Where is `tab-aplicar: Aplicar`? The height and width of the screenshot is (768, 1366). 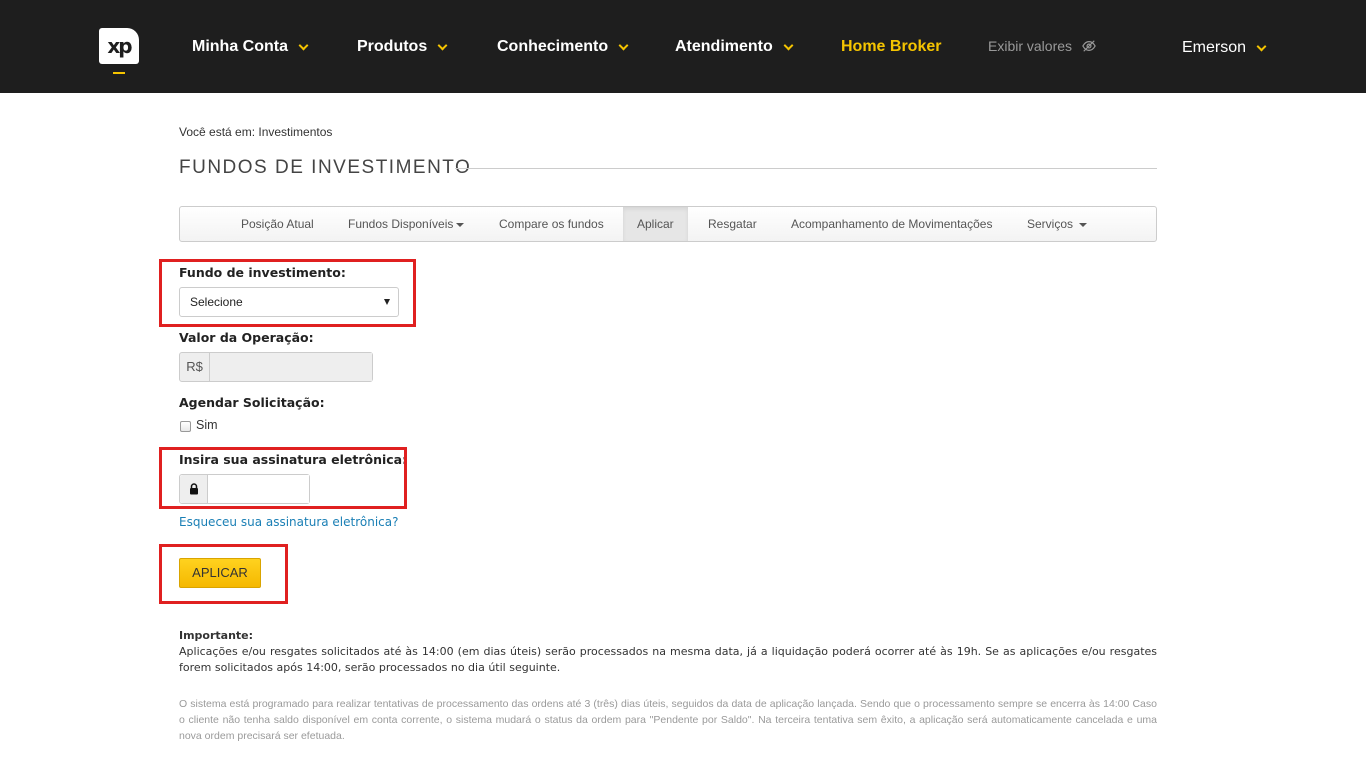 tab-aplicar: Aplicar is located at coordinates (655, 224).